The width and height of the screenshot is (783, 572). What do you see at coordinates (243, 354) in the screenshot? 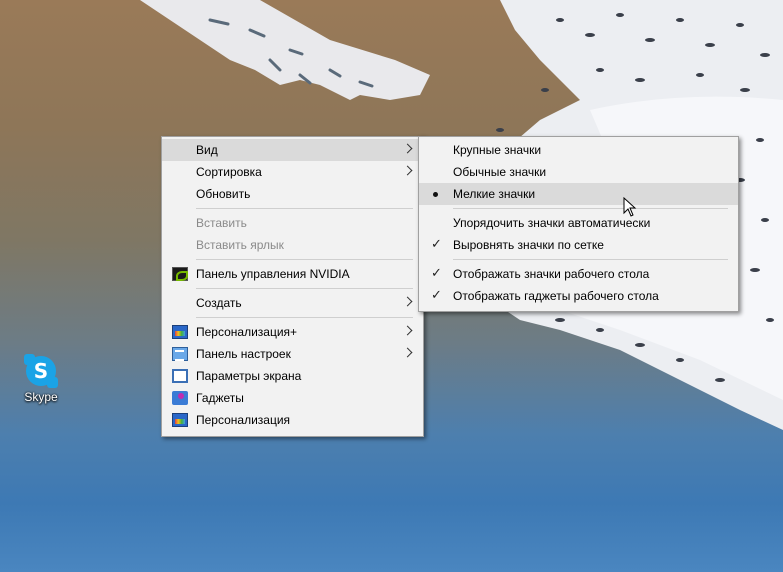
I see `menu-item-label: Панель настроек` at bounding box center [243, 354].